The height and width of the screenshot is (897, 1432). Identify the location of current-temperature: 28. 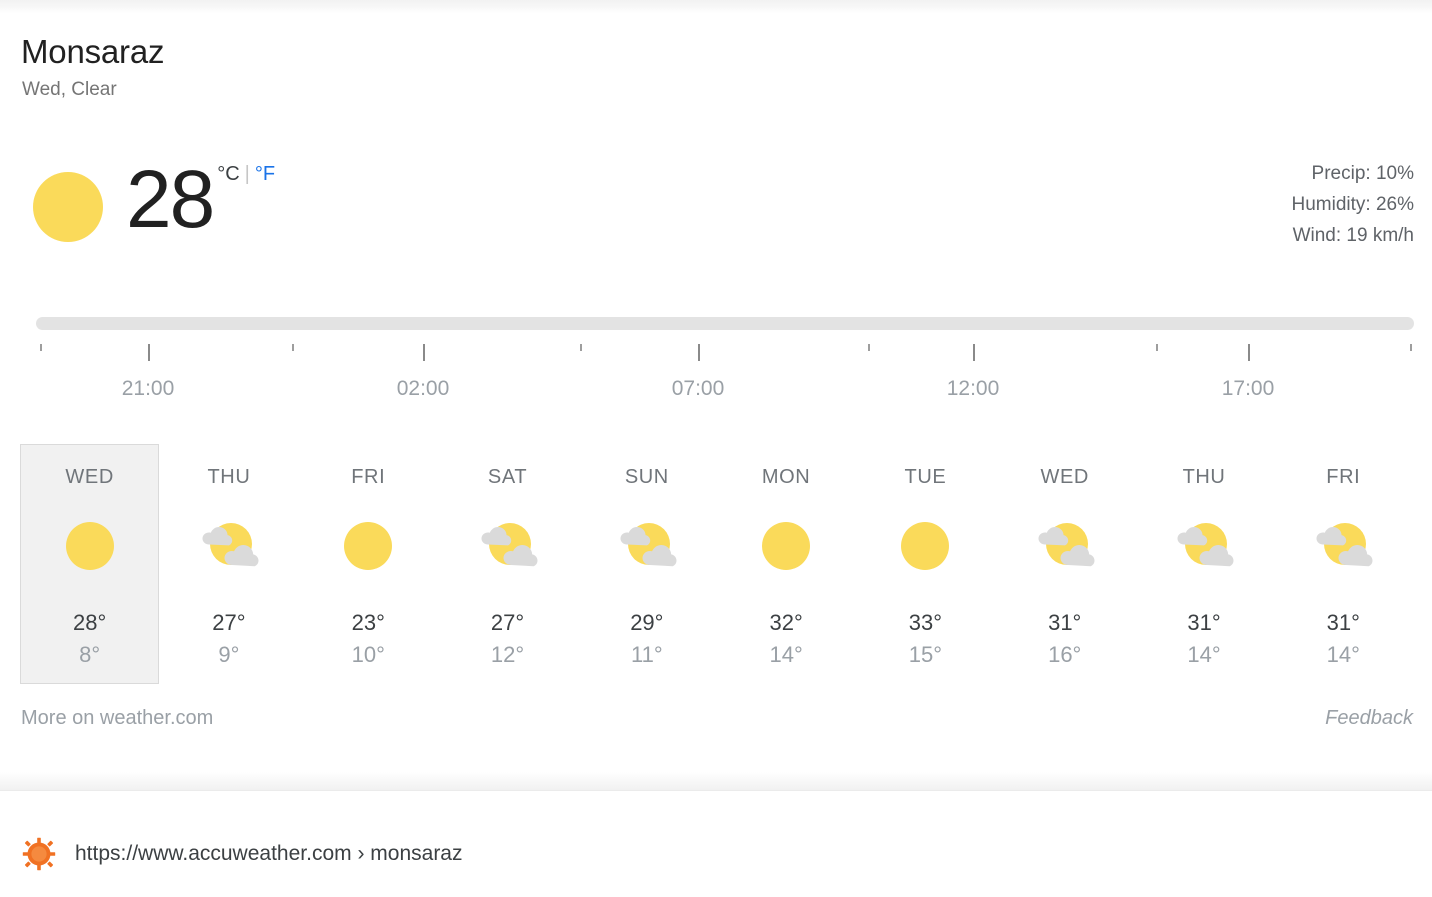
(170, 199).